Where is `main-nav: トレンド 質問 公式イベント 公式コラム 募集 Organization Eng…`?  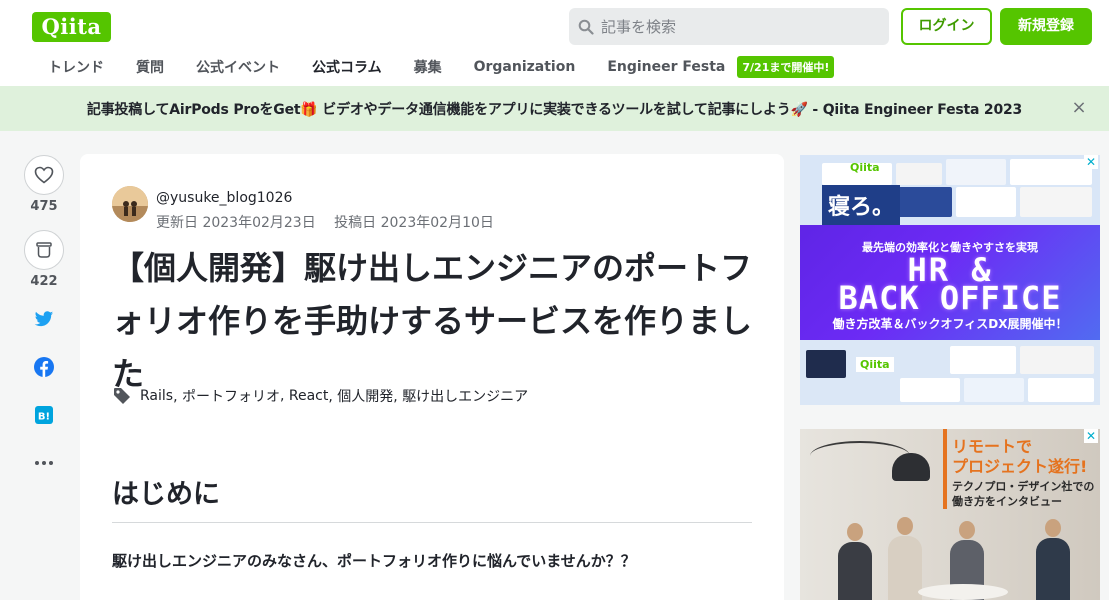 main-nav: トレンド 質問 公式イベント 公式コラム 募集 Organization Eng… is located at coordinates (433, 67).